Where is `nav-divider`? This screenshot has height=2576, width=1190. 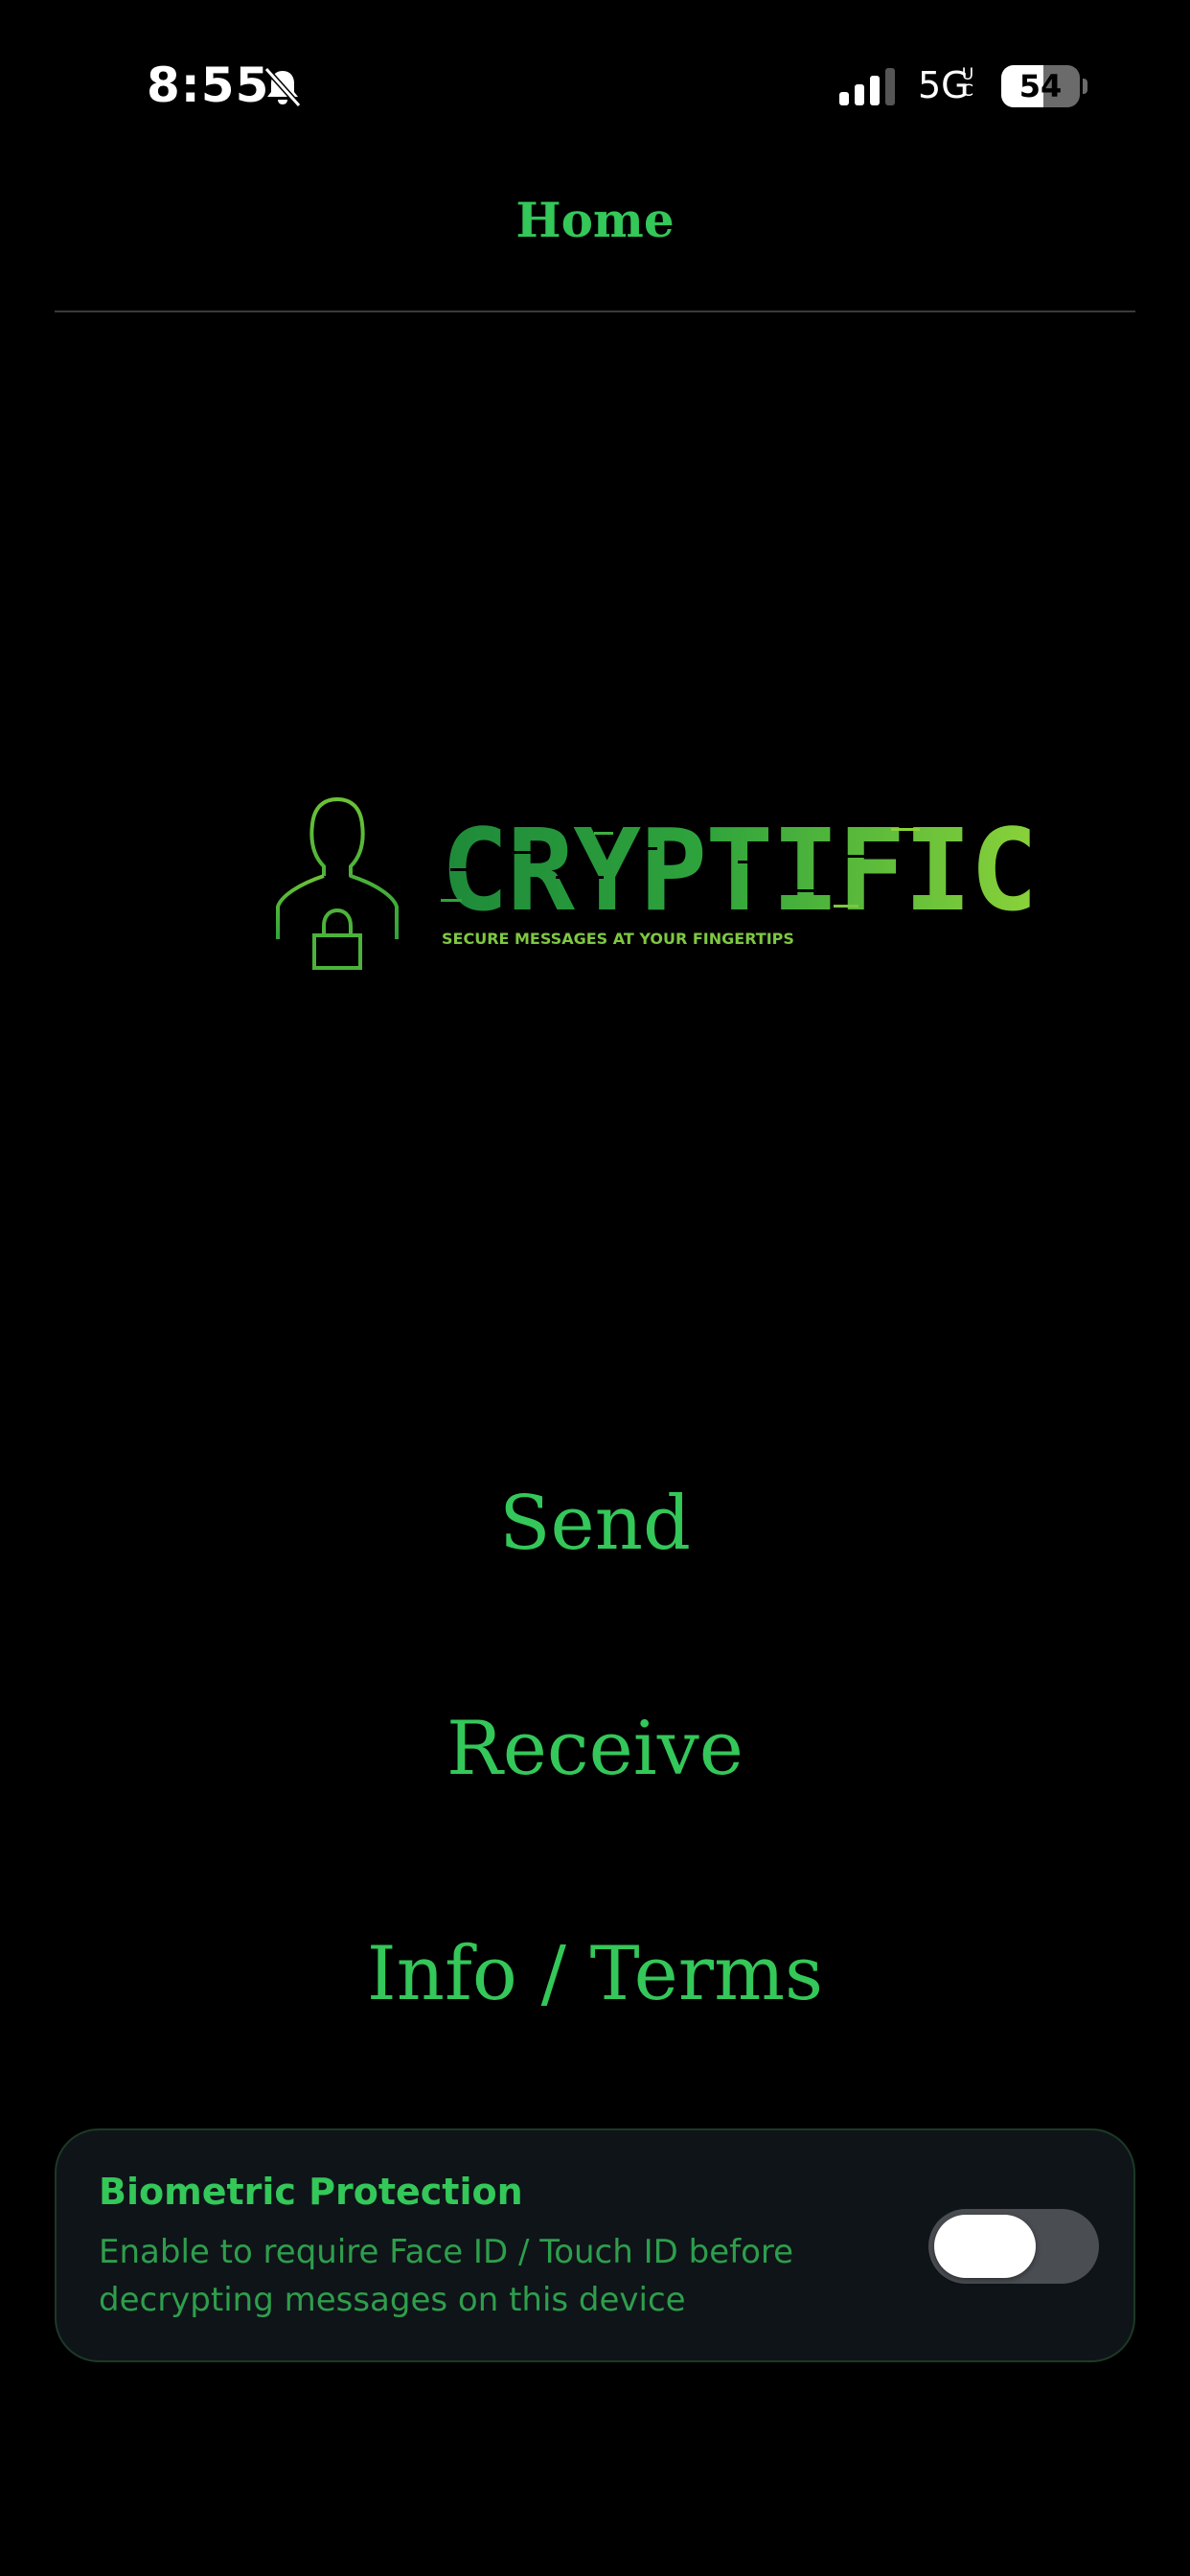
nav-divider is located at coordinates (595, 311).